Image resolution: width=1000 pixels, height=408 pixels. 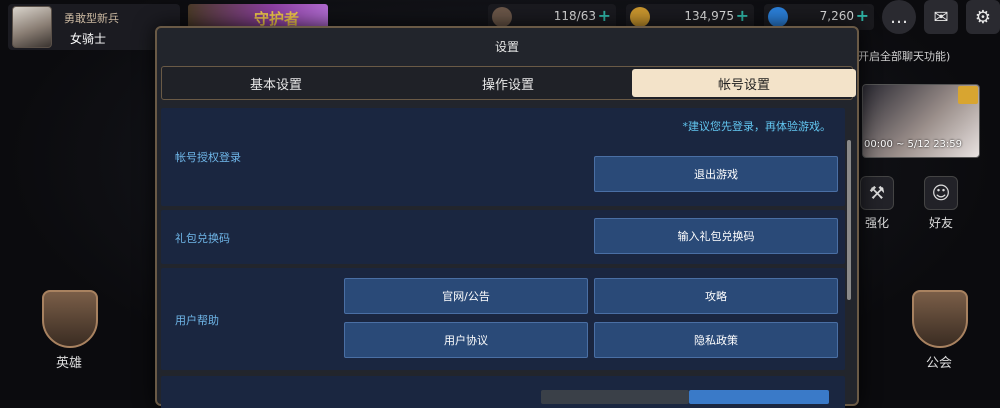 I want to click on privacy-policy-button: 隐私政策, so click(x=716, y=340).